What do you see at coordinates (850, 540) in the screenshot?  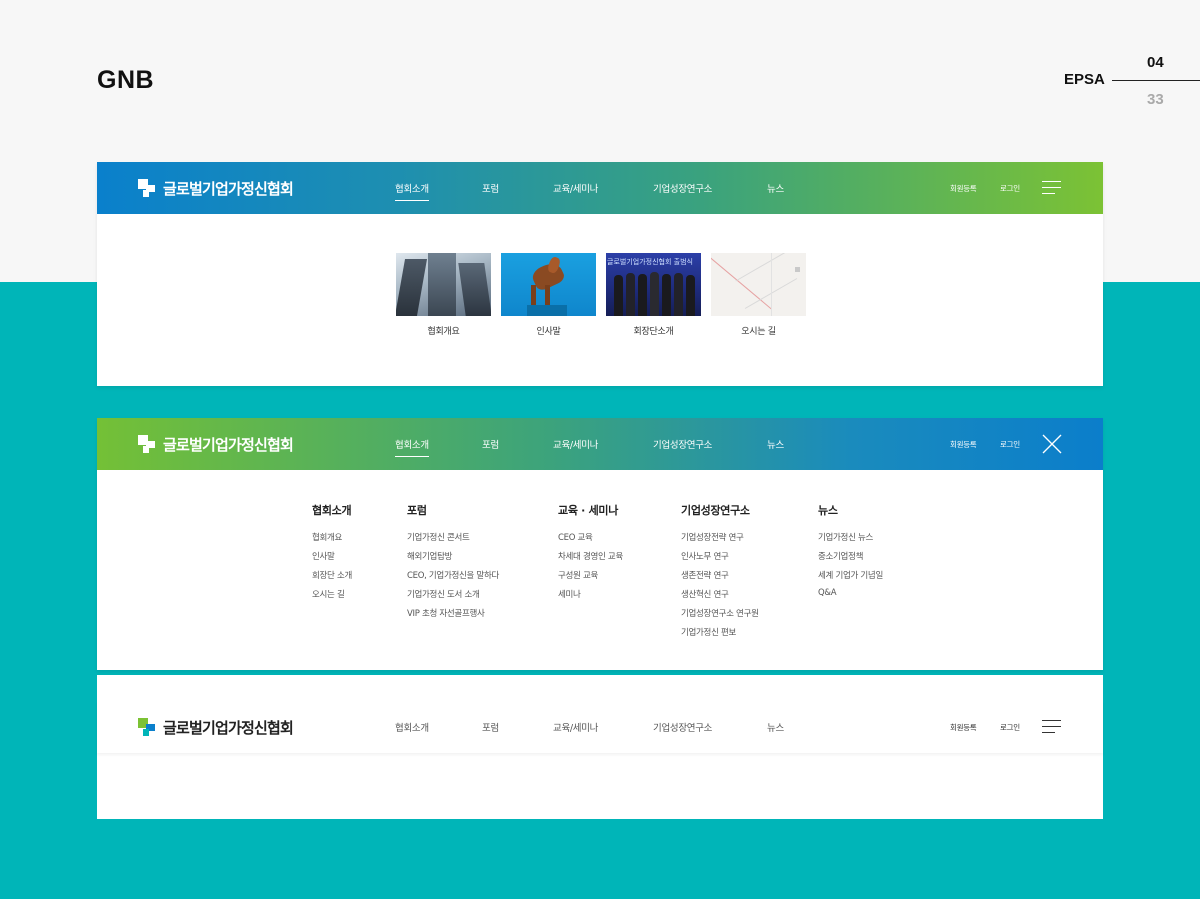 I see `mega-menu-link: 기업가정신 뉴스` at bounding box center [850, 540].